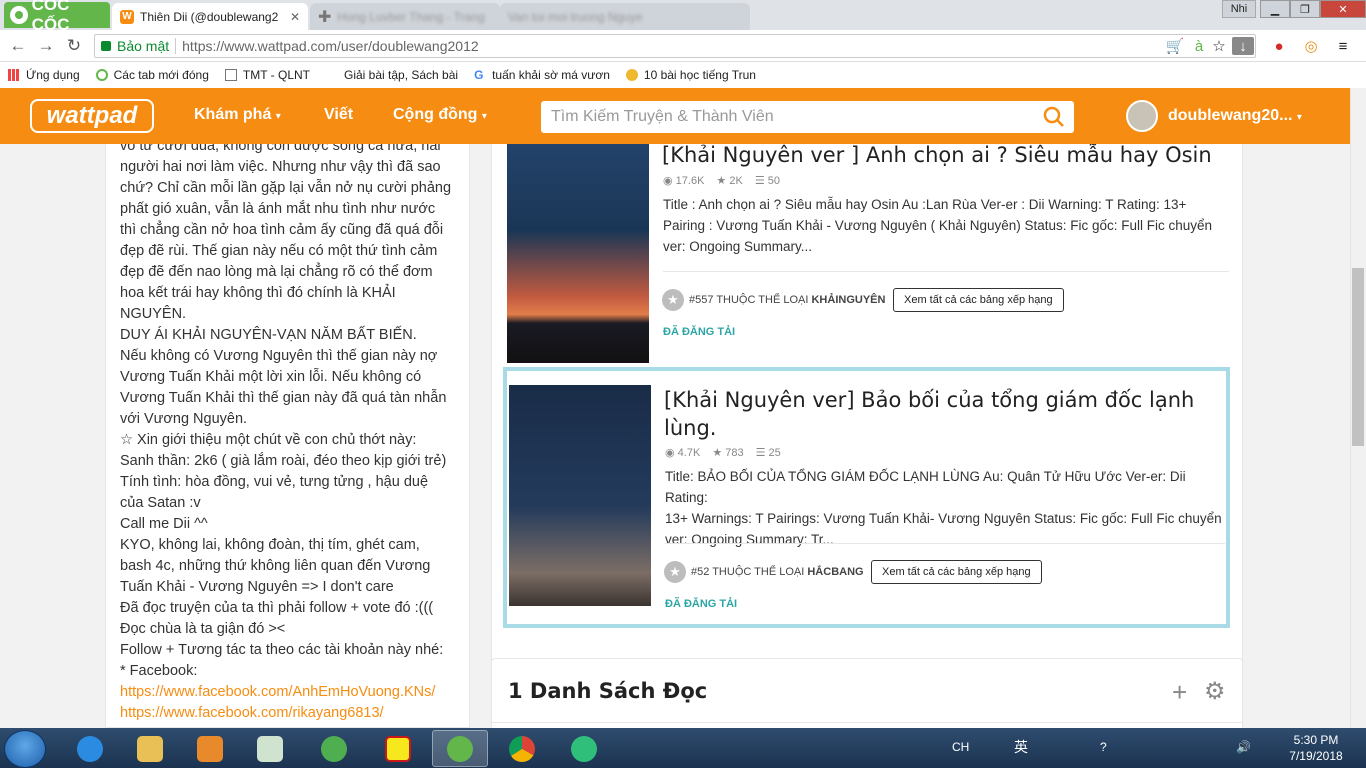  What do you see at coordinates (1215, 691) in the screenshot?
I see `settings-gear-icon: ⚙` at bounding box center [1215, 691].